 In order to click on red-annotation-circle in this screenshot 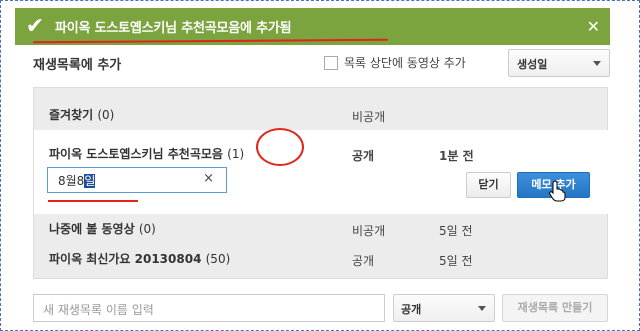, I will do `click(280, 147)`.